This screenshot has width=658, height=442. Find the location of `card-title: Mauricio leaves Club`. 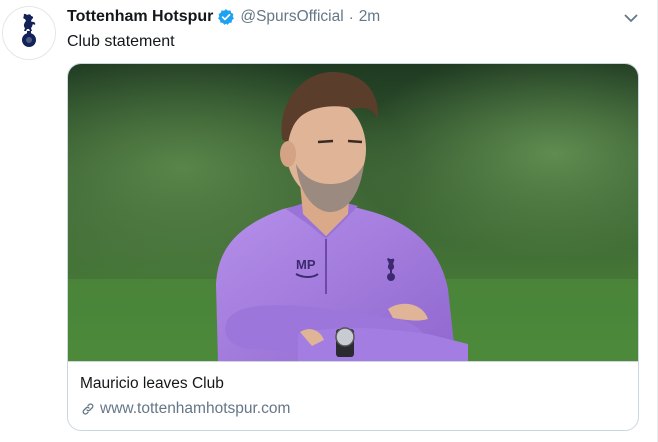

card-title: Mauricio leaves Club is located at coordinates (152, 384).